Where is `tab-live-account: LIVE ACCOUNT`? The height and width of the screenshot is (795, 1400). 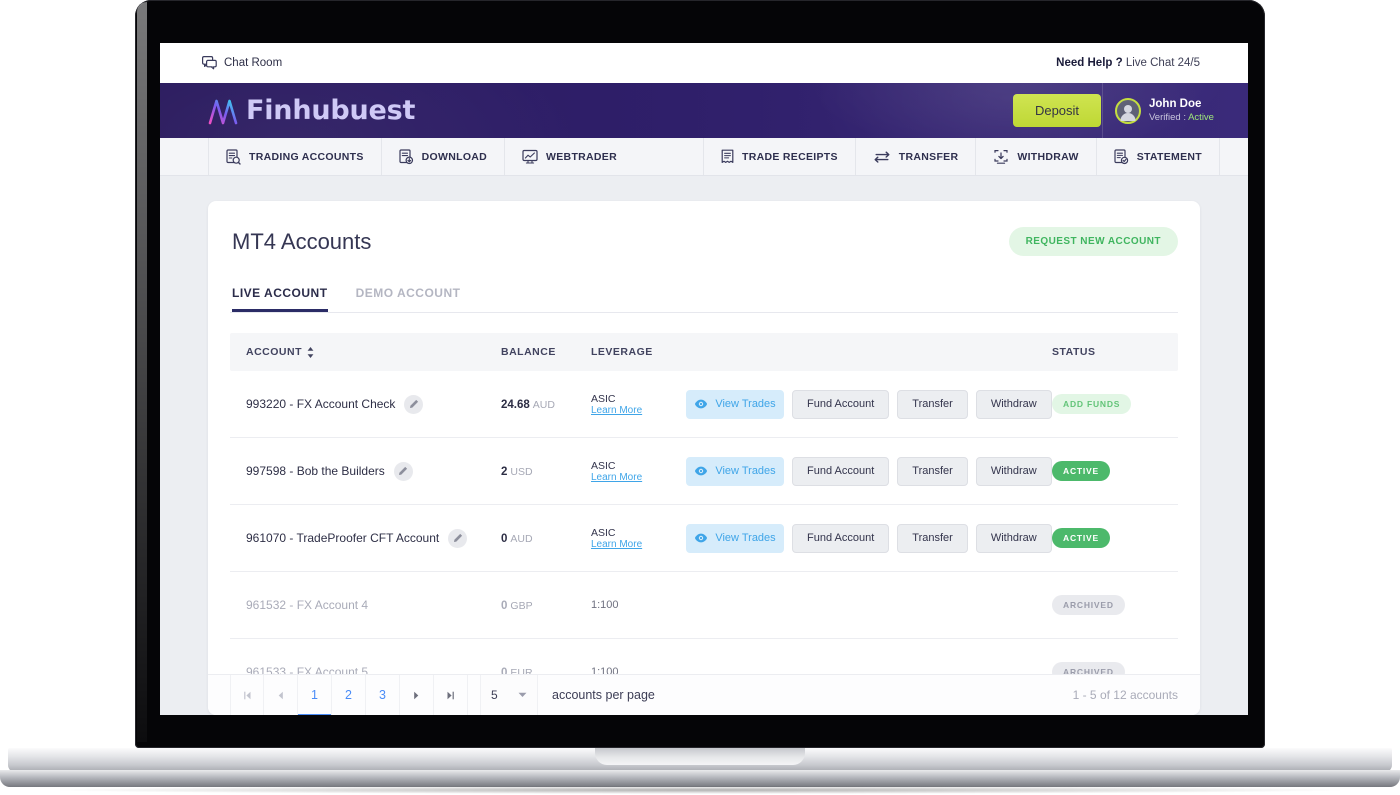 tab-live-account: LIVE ACCOUNT is located at coordinates (280, 299).